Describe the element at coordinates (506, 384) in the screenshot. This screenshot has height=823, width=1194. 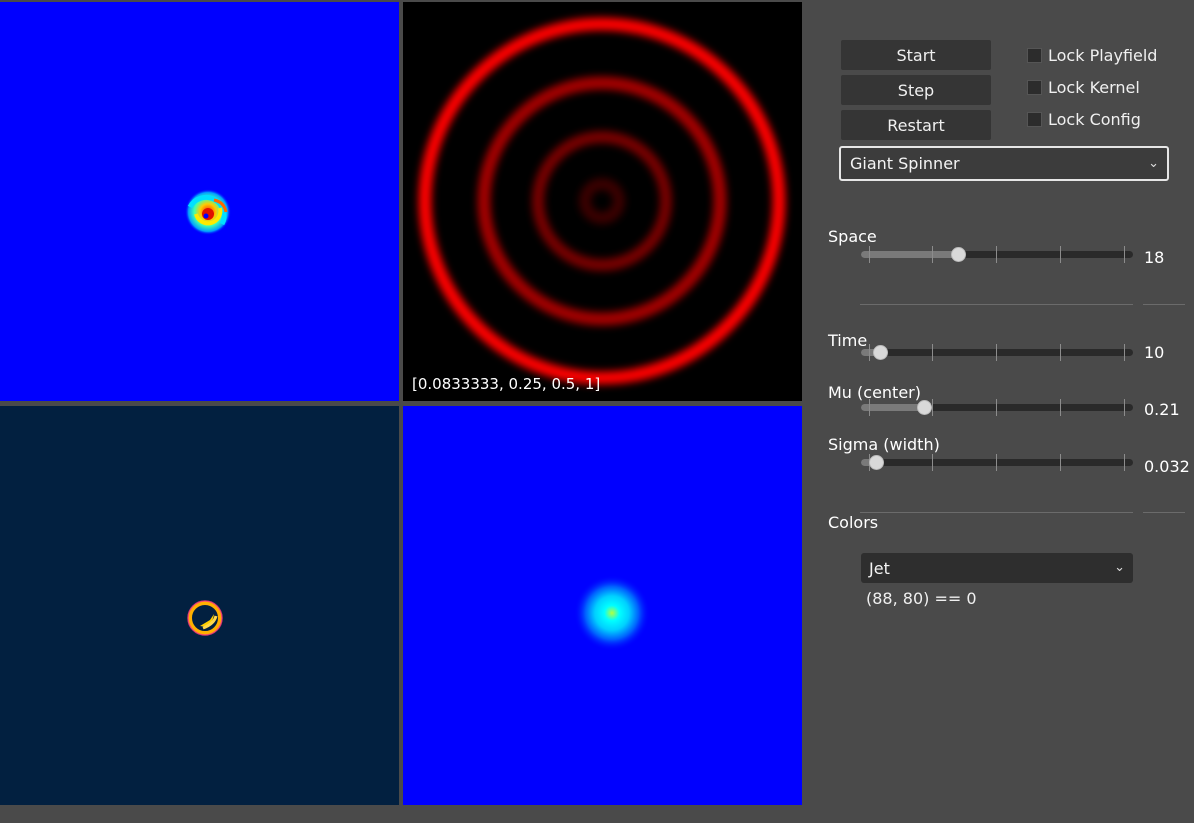
I see `kernel-peaks-label: [0.0833333, 0.25, 0.5, 1]` at that location.